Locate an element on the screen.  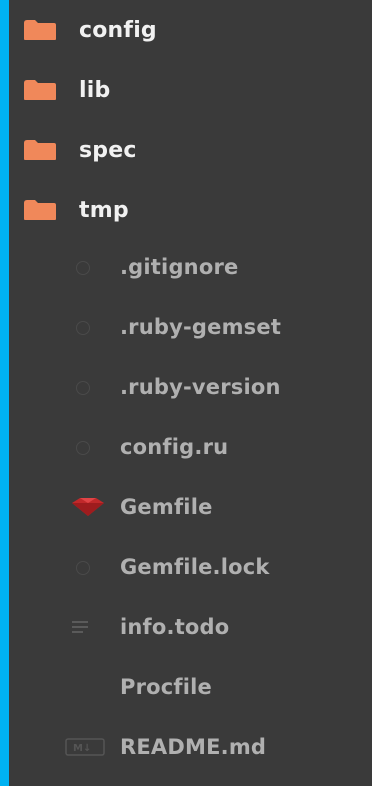
folder-label: tmp is located at coordinates (104, 210).